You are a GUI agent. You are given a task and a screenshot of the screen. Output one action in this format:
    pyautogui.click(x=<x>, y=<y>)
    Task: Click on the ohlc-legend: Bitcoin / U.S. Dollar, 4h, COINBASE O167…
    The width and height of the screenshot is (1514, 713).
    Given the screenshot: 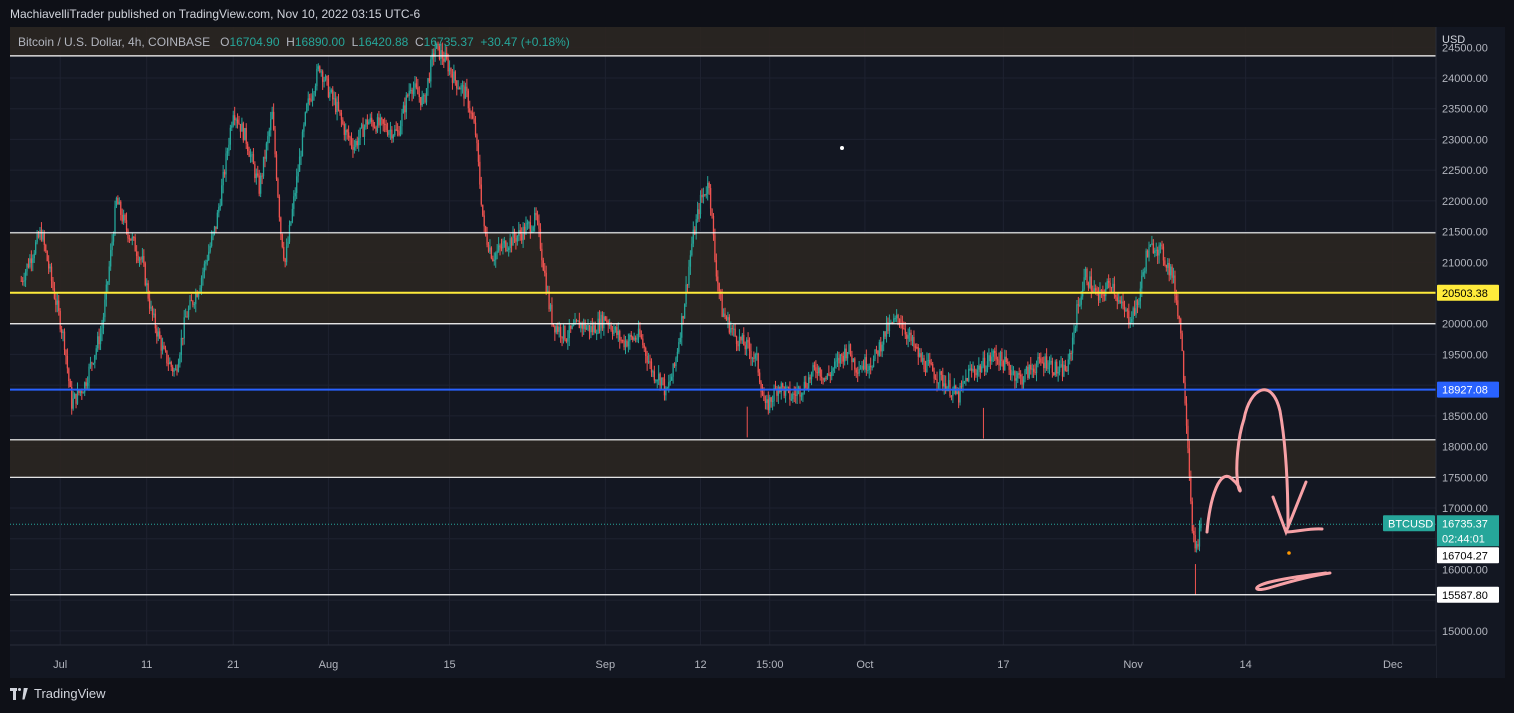 What is the action you would take?
    pyautogui.click(x=294, y=42)
    